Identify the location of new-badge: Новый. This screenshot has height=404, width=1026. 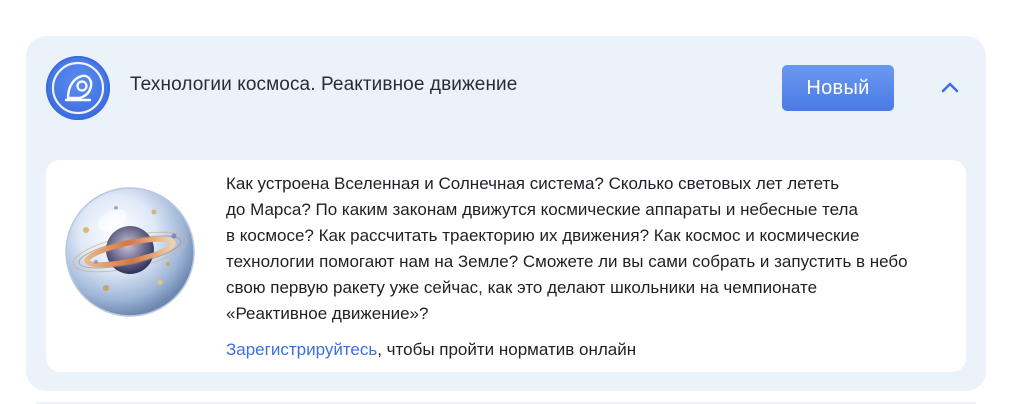
(838, 88).